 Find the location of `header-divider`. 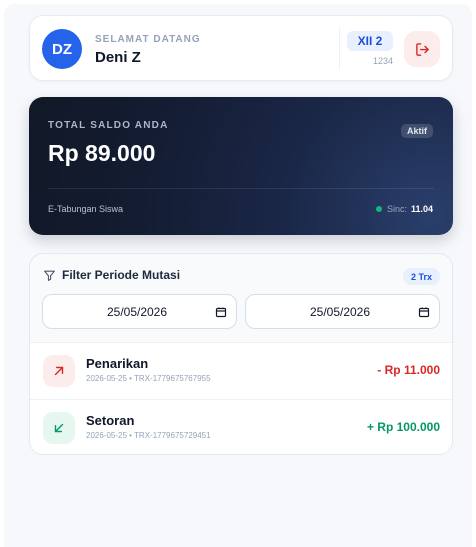

header-divider is located at coordinates (339, 49).